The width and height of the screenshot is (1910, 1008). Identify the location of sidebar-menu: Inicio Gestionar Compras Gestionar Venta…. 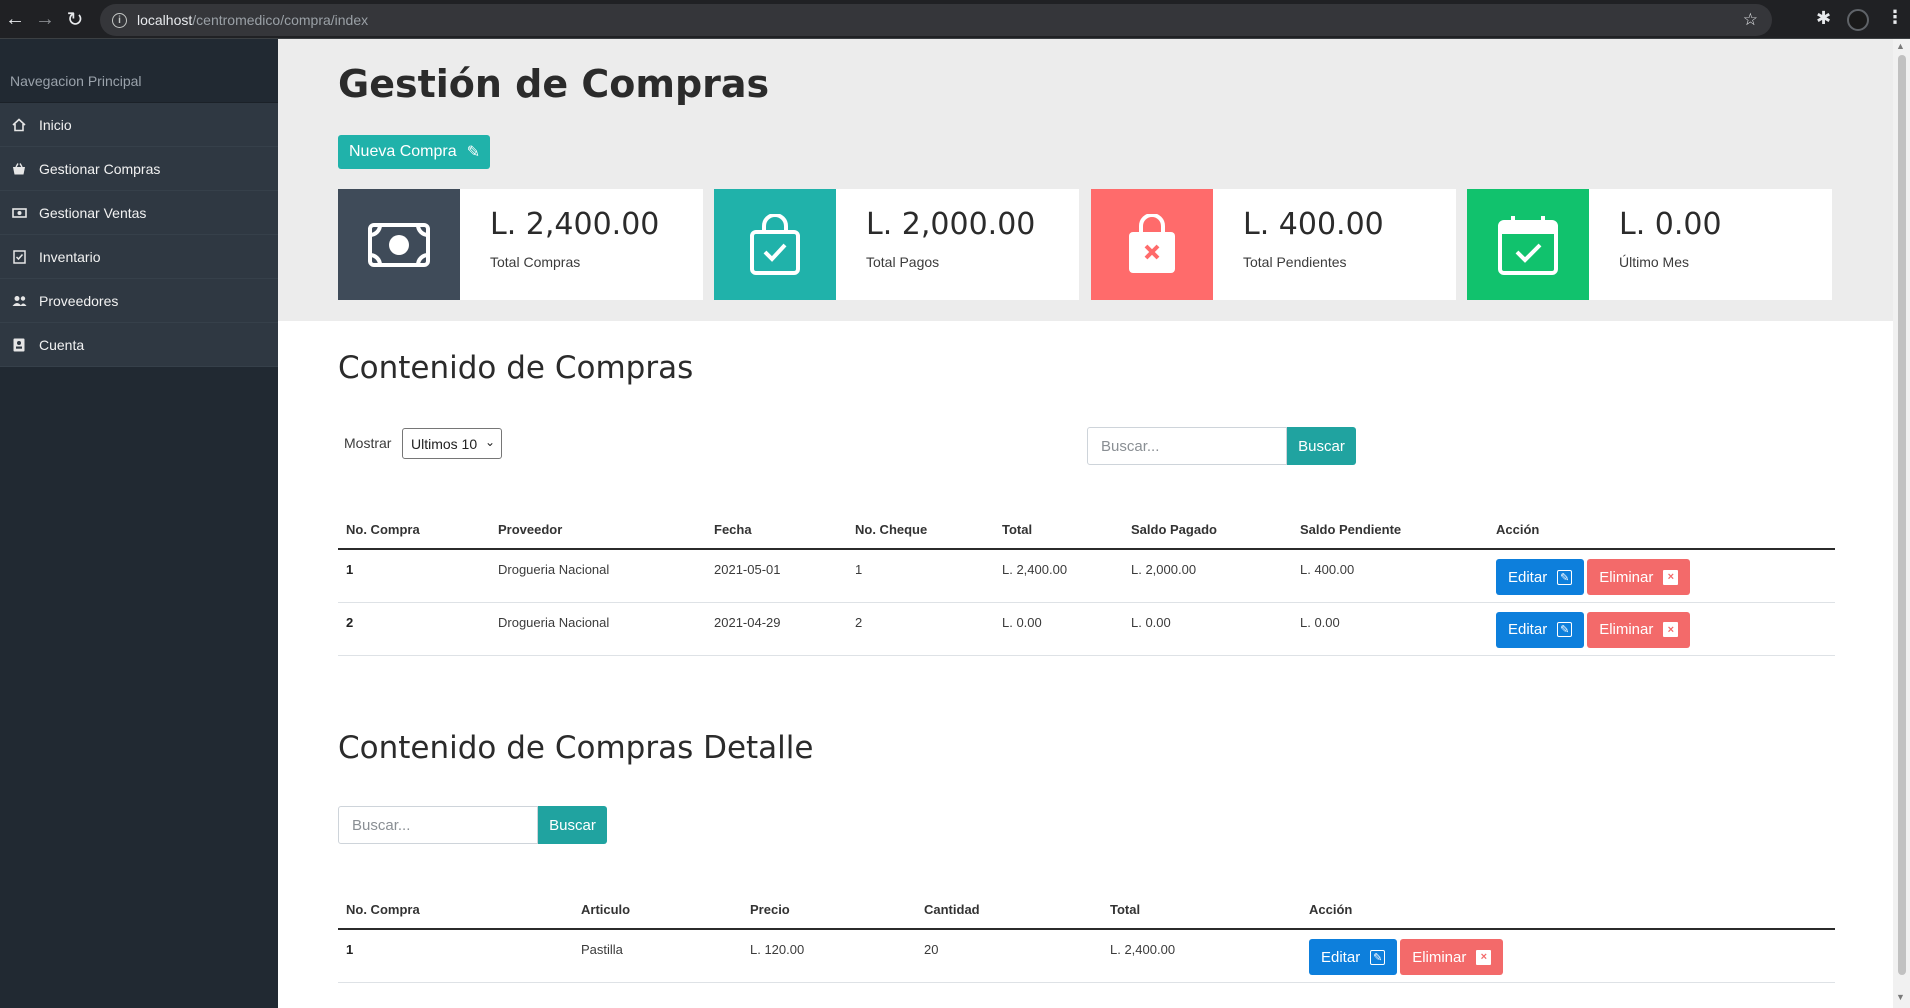
(139, 235).